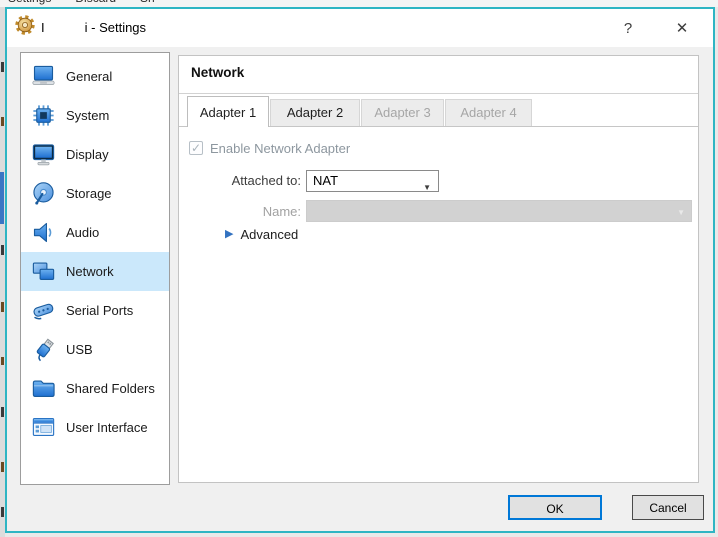 Image resolution: width=718 pixels, height=537 pixels. Describe the element at coordinates (43, 115) in the screenshot. I see `system-icon` at that location.